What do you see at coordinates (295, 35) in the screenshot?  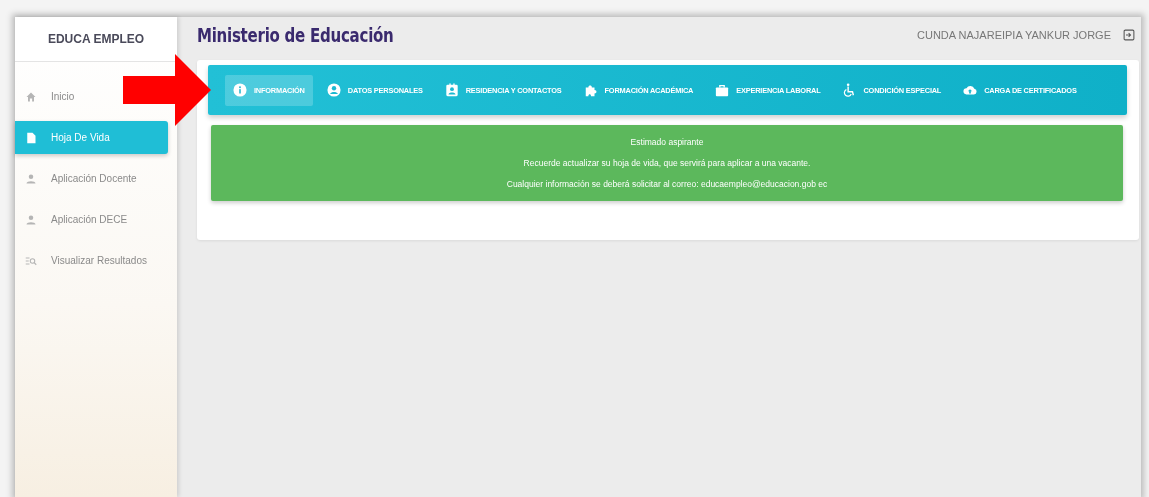 I see `page-title: Ministerio de Educación` at bounding box center [295, 35].